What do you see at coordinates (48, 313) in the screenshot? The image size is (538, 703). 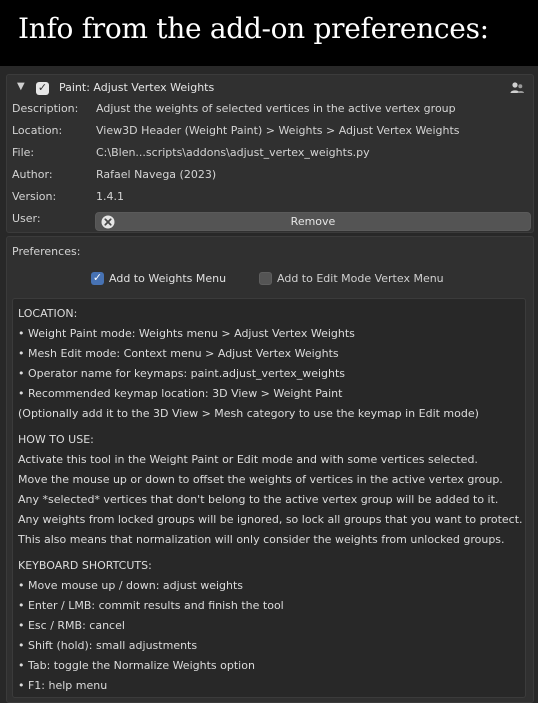 I see `help-line: LOCATION:` at bounding box center [48, 313].